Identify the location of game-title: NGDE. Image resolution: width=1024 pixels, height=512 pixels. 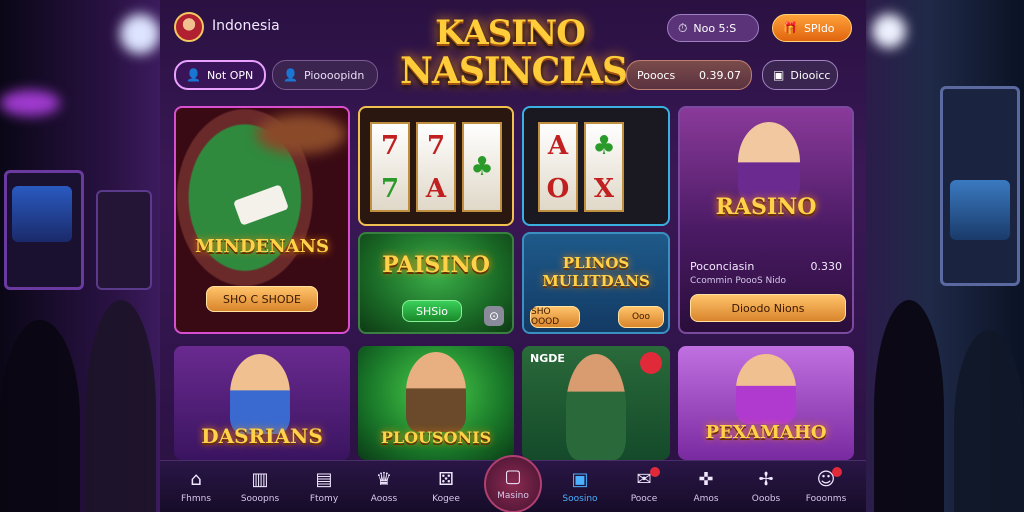
(547, 358).